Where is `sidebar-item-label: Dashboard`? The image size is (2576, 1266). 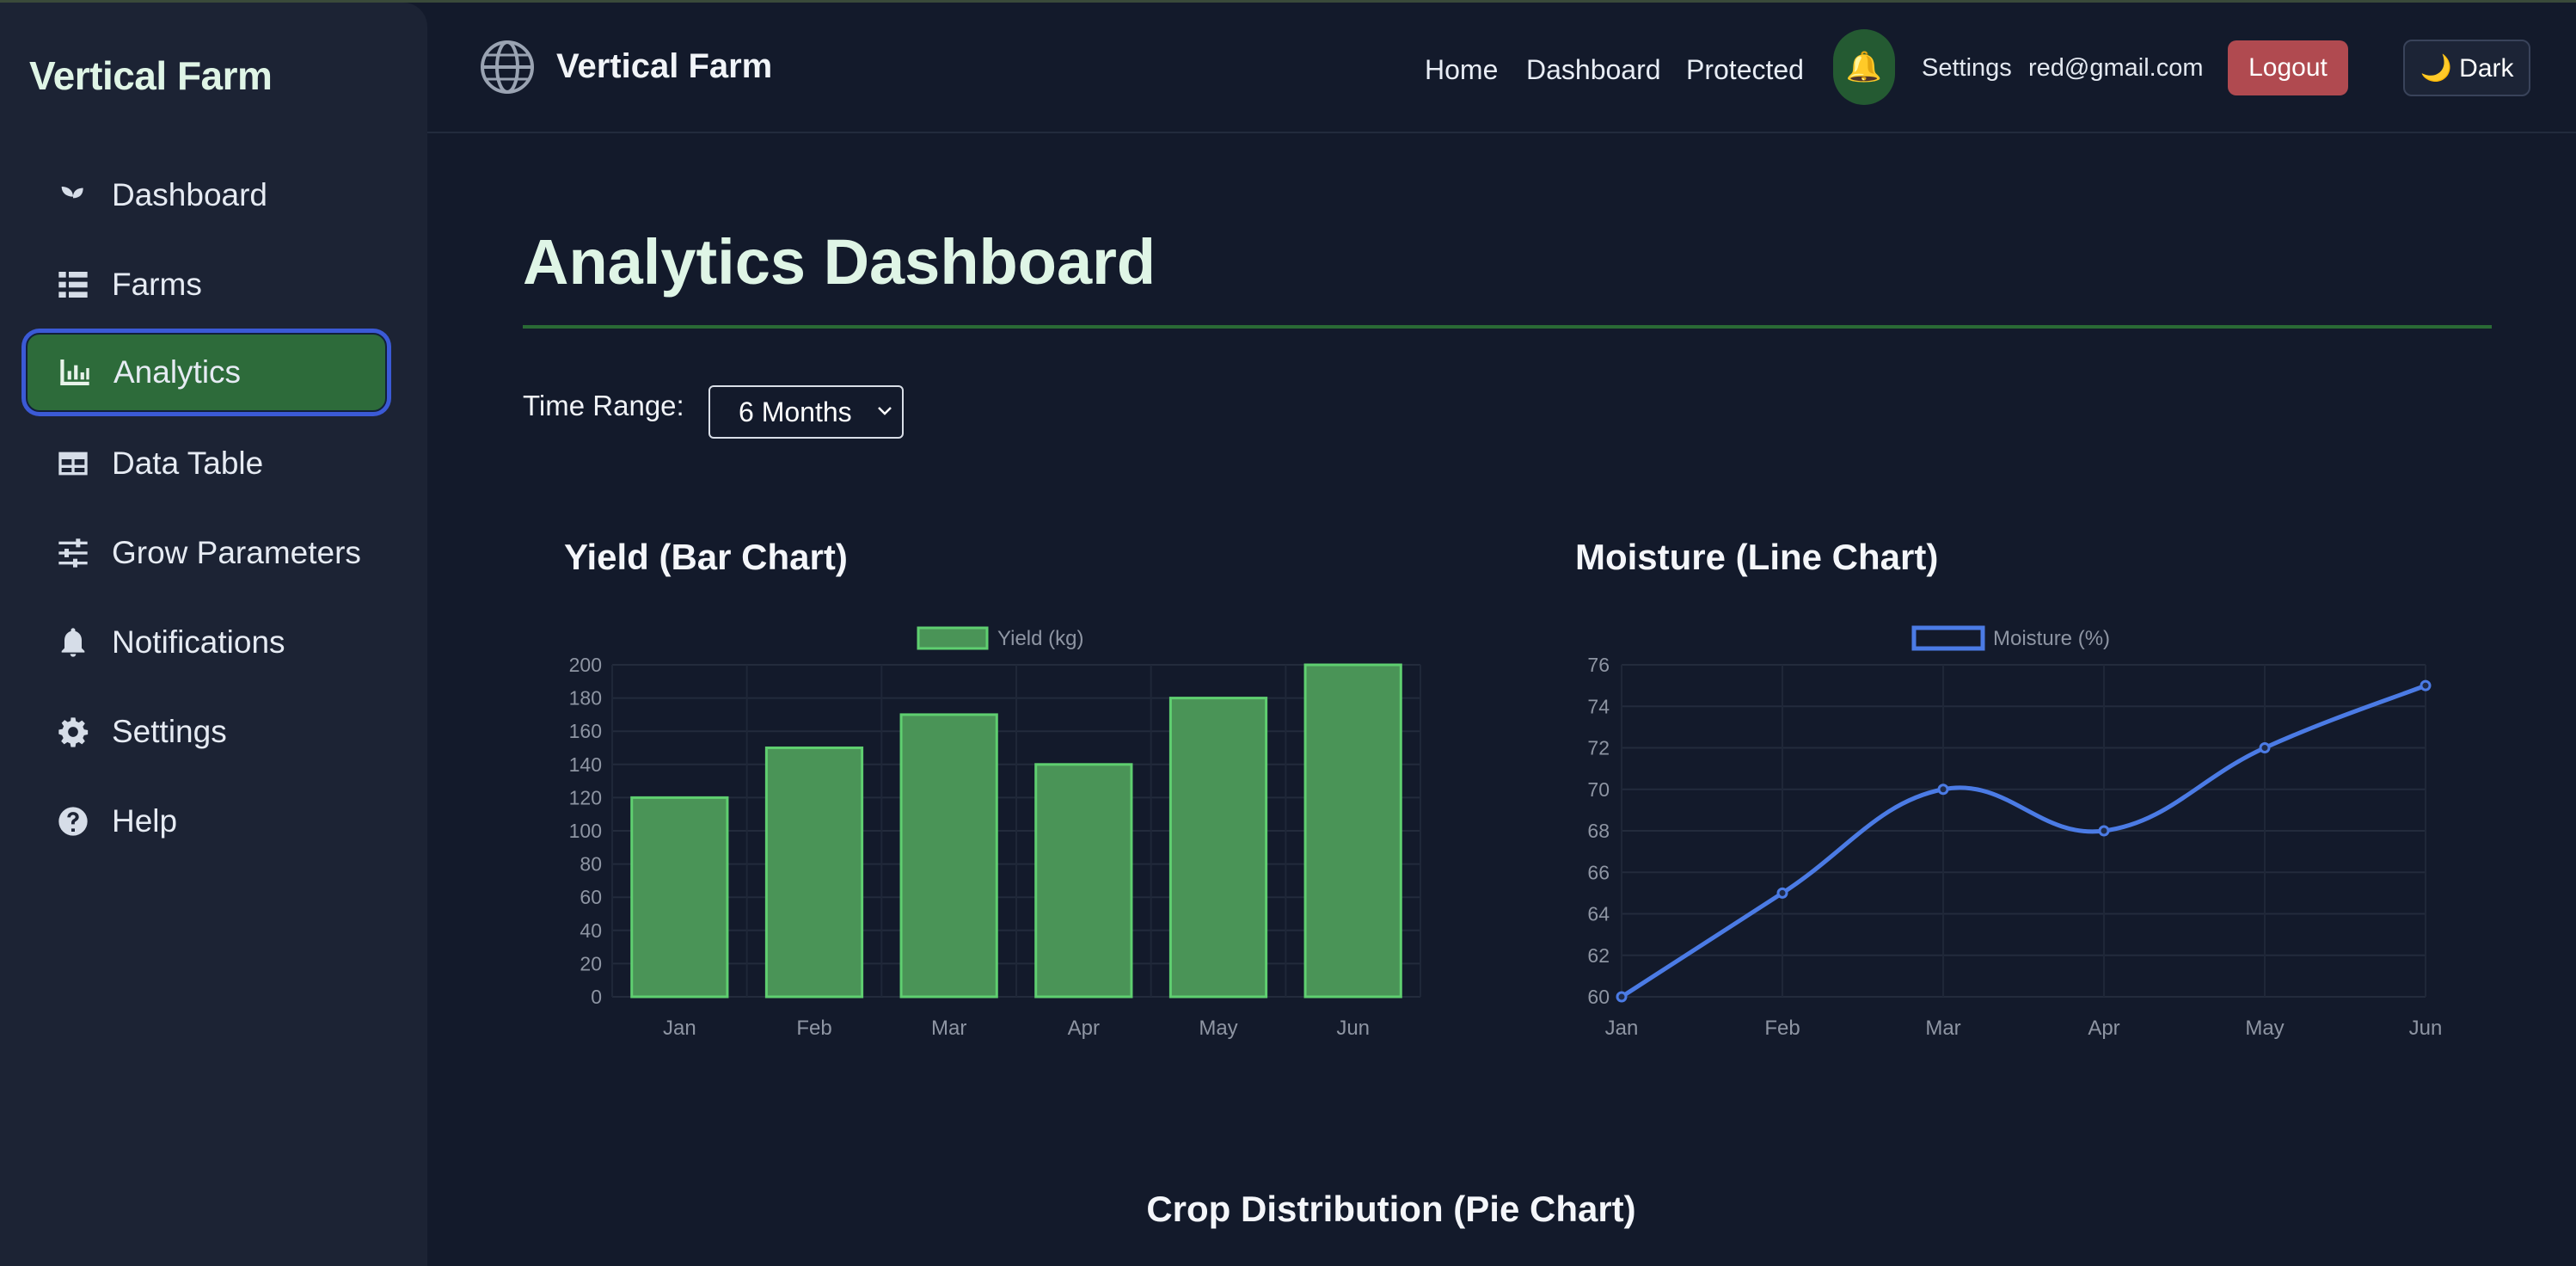 sidebar-item-label: Dashboard is located at coordinates (190, 194).